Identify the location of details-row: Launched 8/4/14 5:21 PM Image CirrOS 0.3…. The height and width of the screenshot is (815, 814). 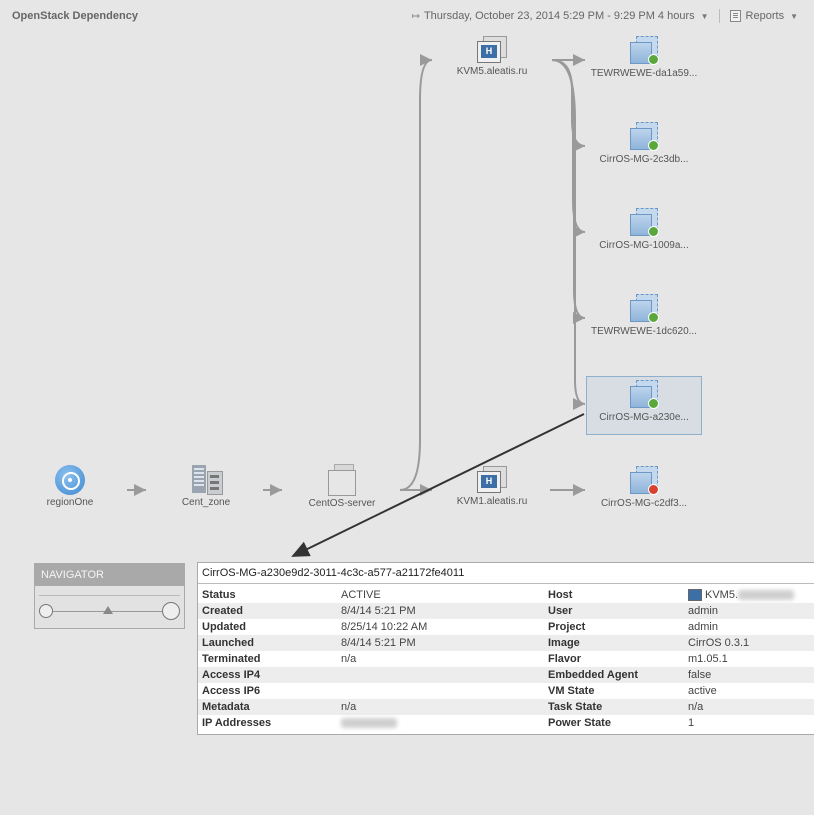
(506, 643).